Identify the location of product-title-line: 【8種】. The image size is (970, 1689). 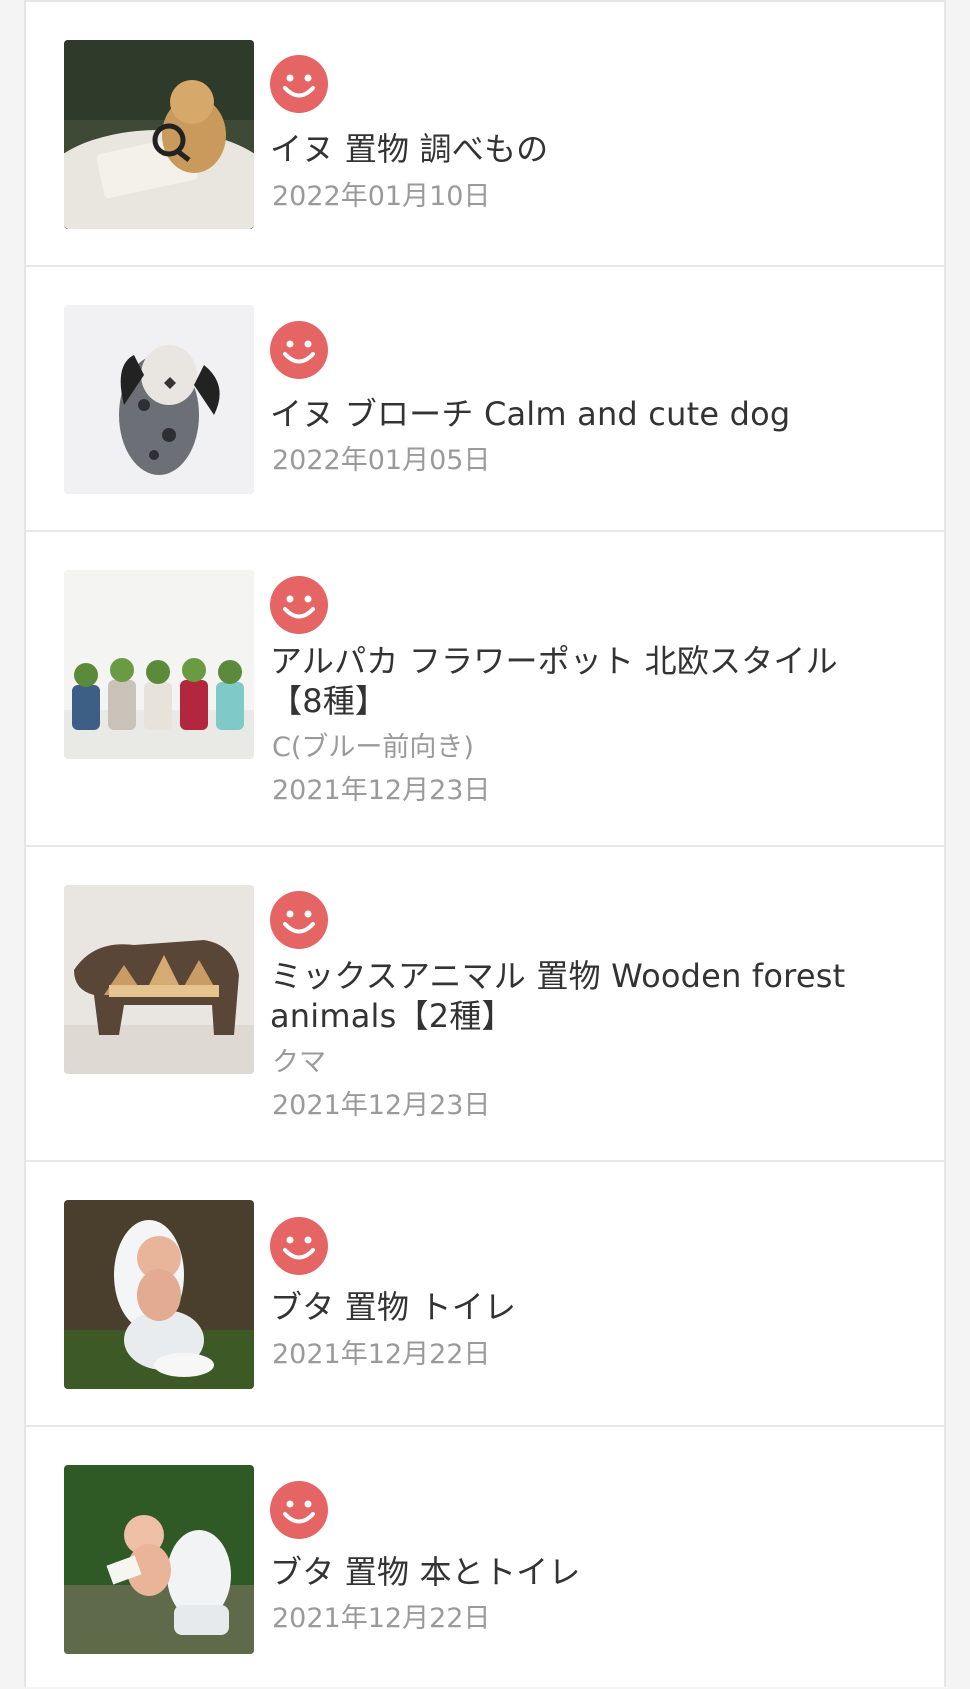
(329, 701).